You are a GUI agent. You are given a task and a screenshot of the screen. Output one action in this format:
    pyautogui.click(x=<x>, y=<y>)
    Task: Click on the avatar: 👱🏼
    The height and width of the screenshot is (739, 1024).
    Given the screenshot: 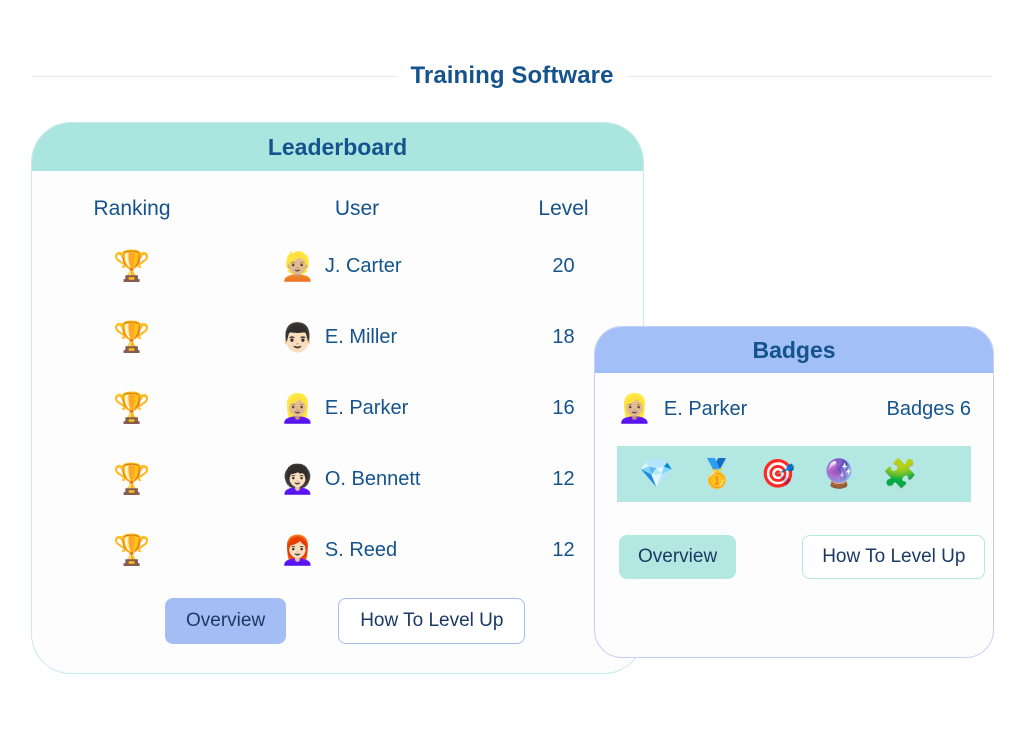 What is the action you would take?
    pyautogui.click(x=297, y=266)
    